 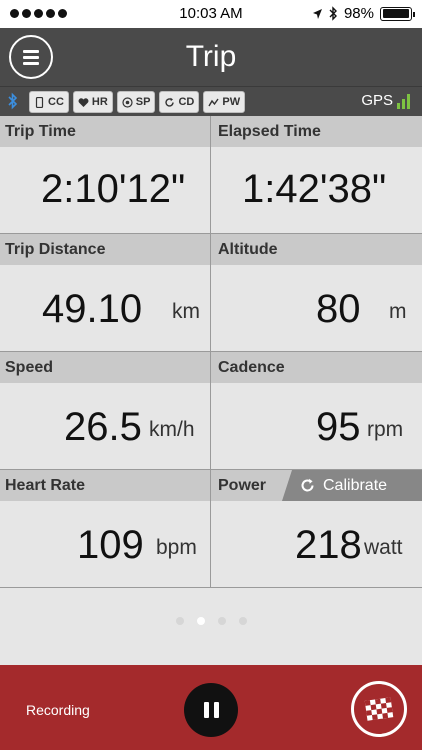 I want to click on calibrate-button: Calibrate, so click(x=352, y=485).